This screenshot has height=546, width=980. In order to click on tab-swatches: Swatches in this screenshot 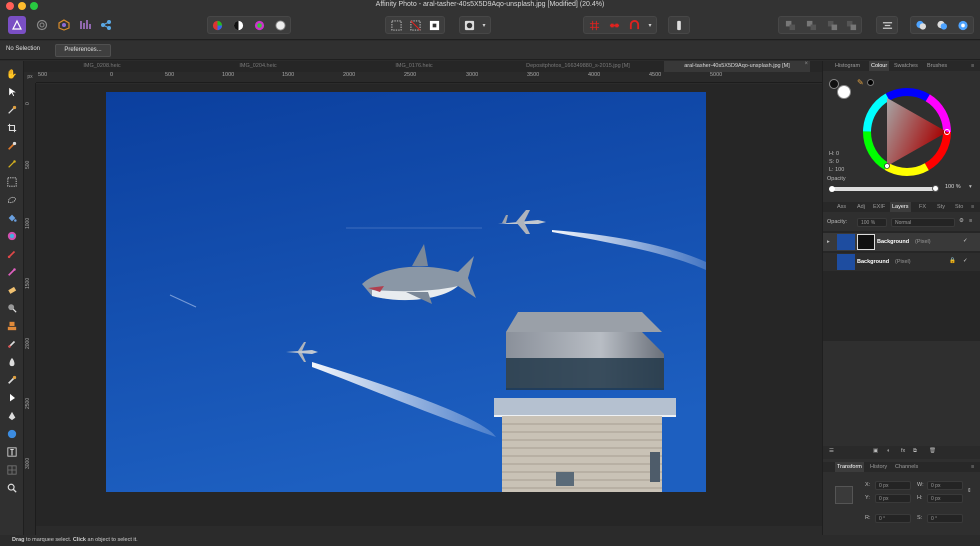, I will do `click(906, 66)`.